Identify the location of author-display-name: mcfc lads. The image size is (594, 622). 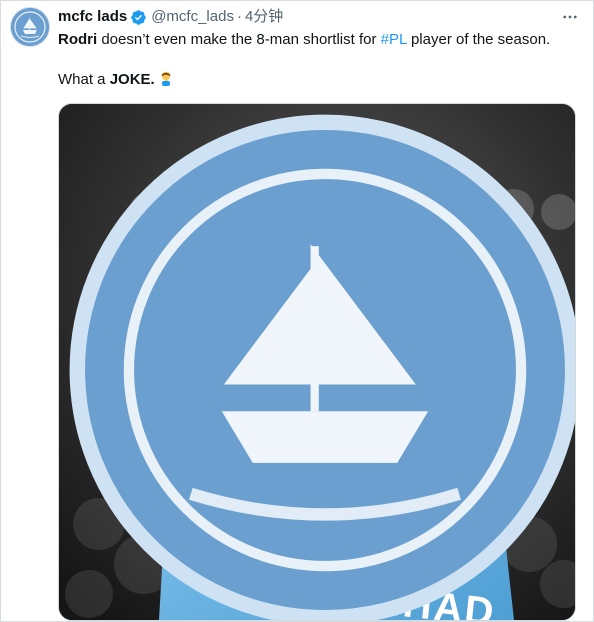
(92, 17).